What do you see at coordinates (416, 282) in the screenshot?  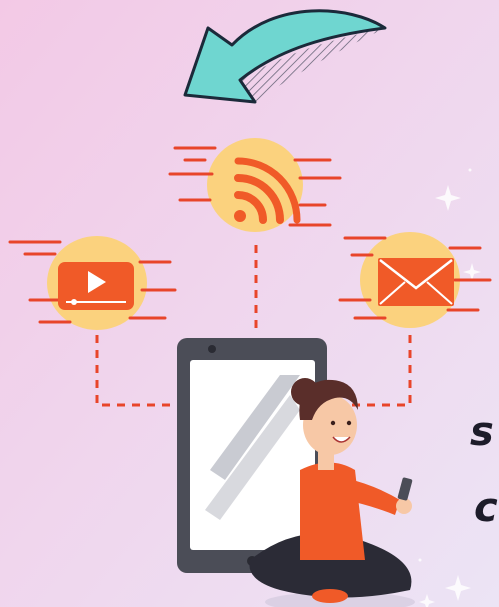 I see `mail-icon` at bounding box center [416, 282].